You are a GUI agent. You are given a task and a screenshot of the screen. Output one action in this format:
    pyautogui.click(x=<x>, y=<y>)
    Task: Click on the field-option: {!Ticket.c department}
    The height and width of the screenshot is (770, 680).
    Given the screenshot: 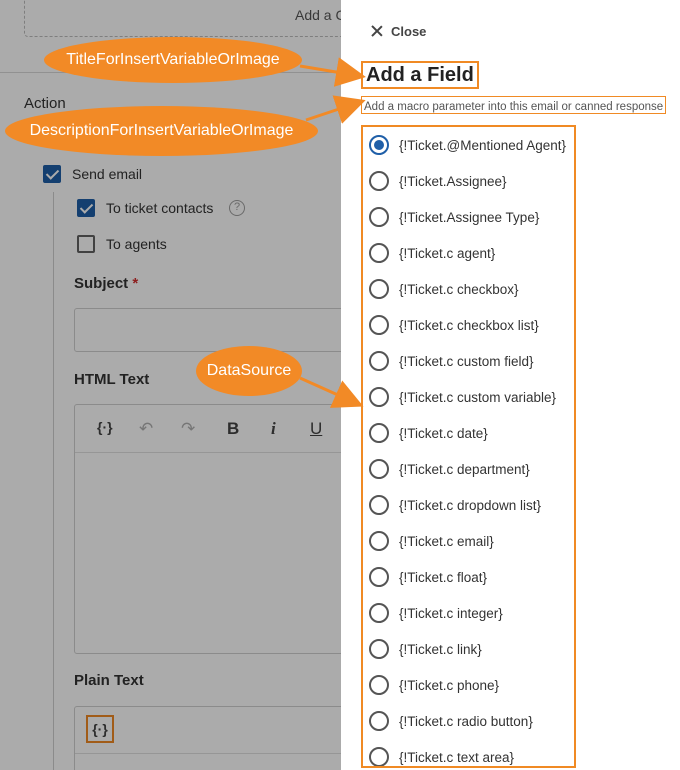 What is the action you would take?
    pyautogui.click(x=468, y=469)
    